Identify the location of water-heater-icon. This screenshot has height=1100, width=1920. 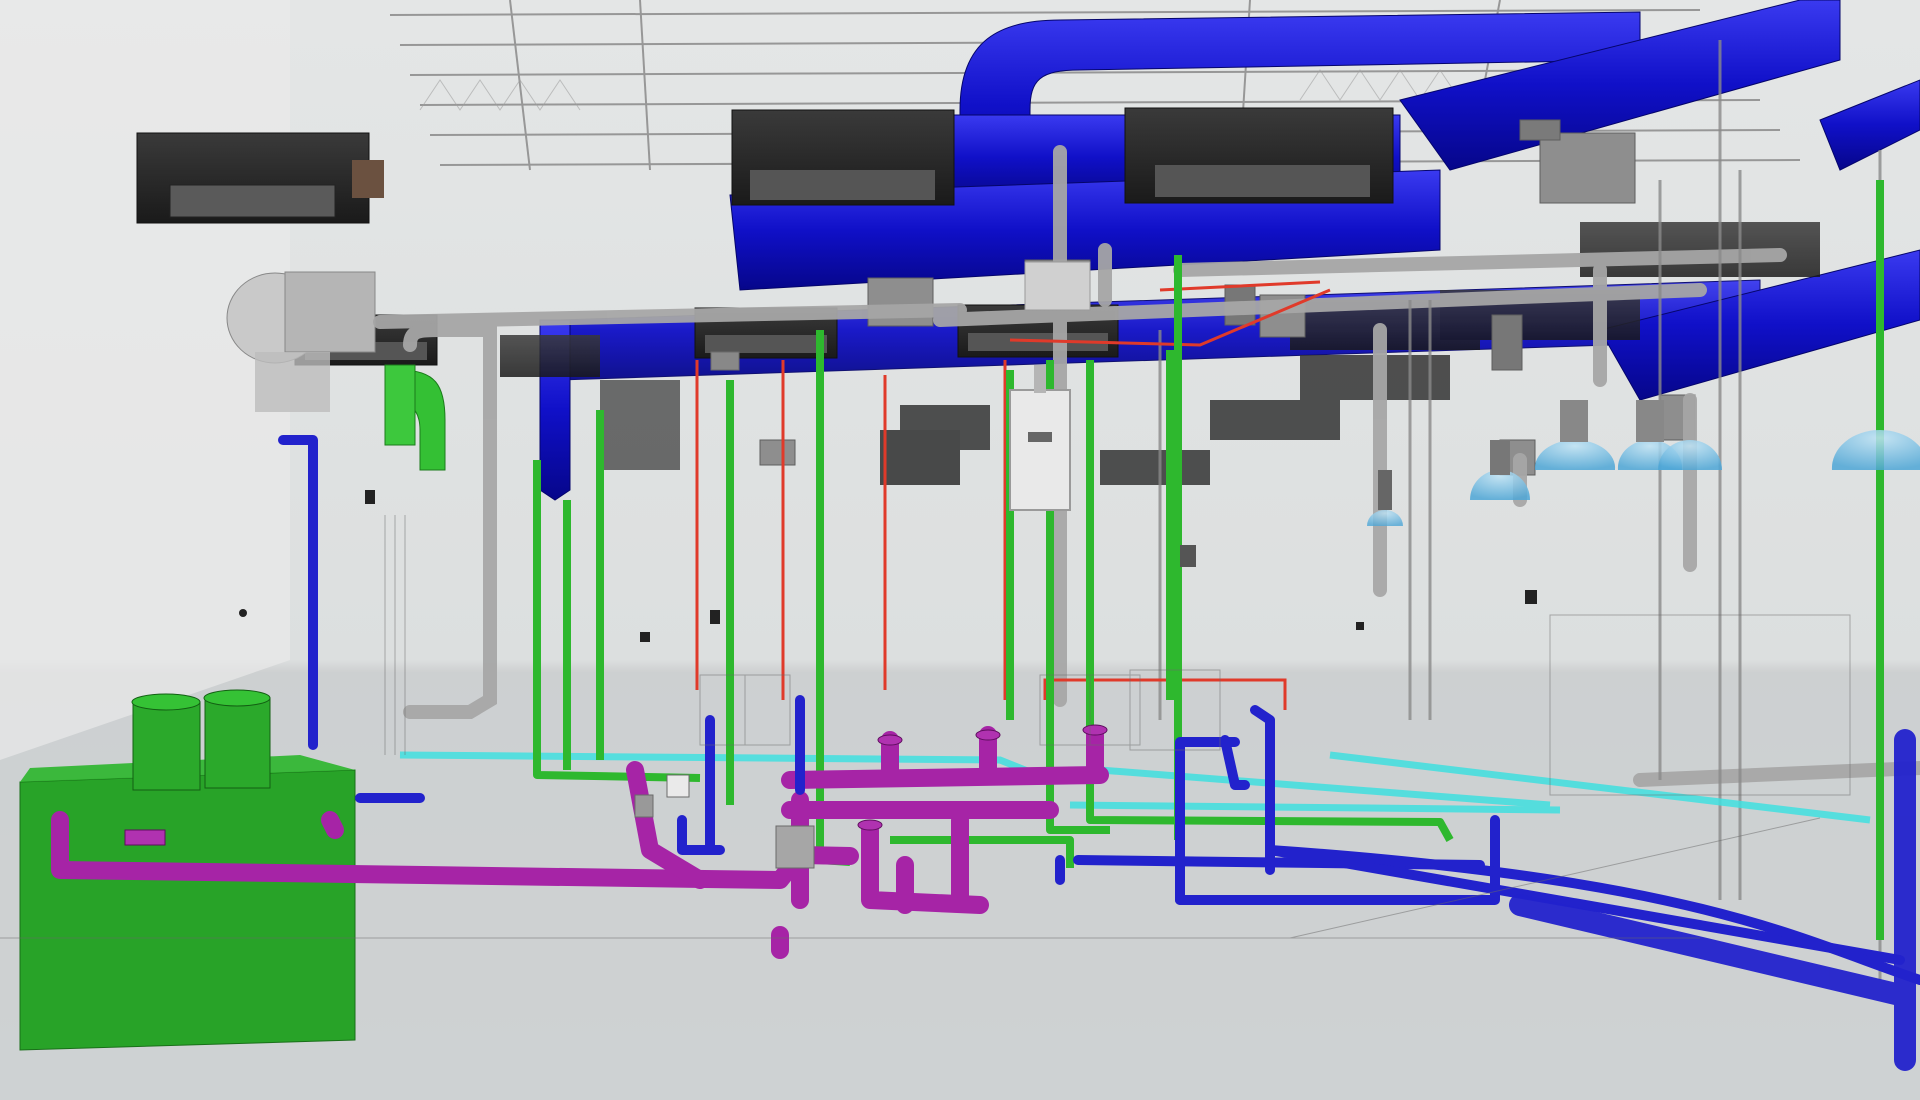
(1057, 286).